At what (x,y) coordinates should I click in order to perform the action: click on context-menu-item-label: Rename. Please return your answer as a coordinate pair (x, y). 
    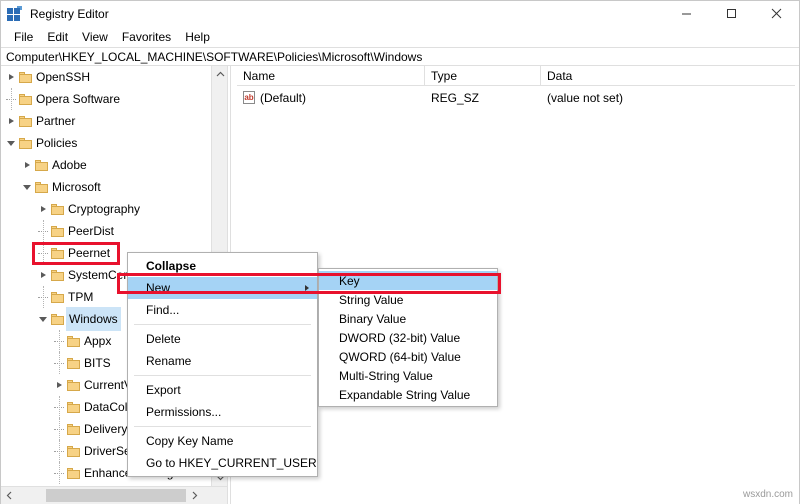
    Looking at the image, I should click on (169, 361).